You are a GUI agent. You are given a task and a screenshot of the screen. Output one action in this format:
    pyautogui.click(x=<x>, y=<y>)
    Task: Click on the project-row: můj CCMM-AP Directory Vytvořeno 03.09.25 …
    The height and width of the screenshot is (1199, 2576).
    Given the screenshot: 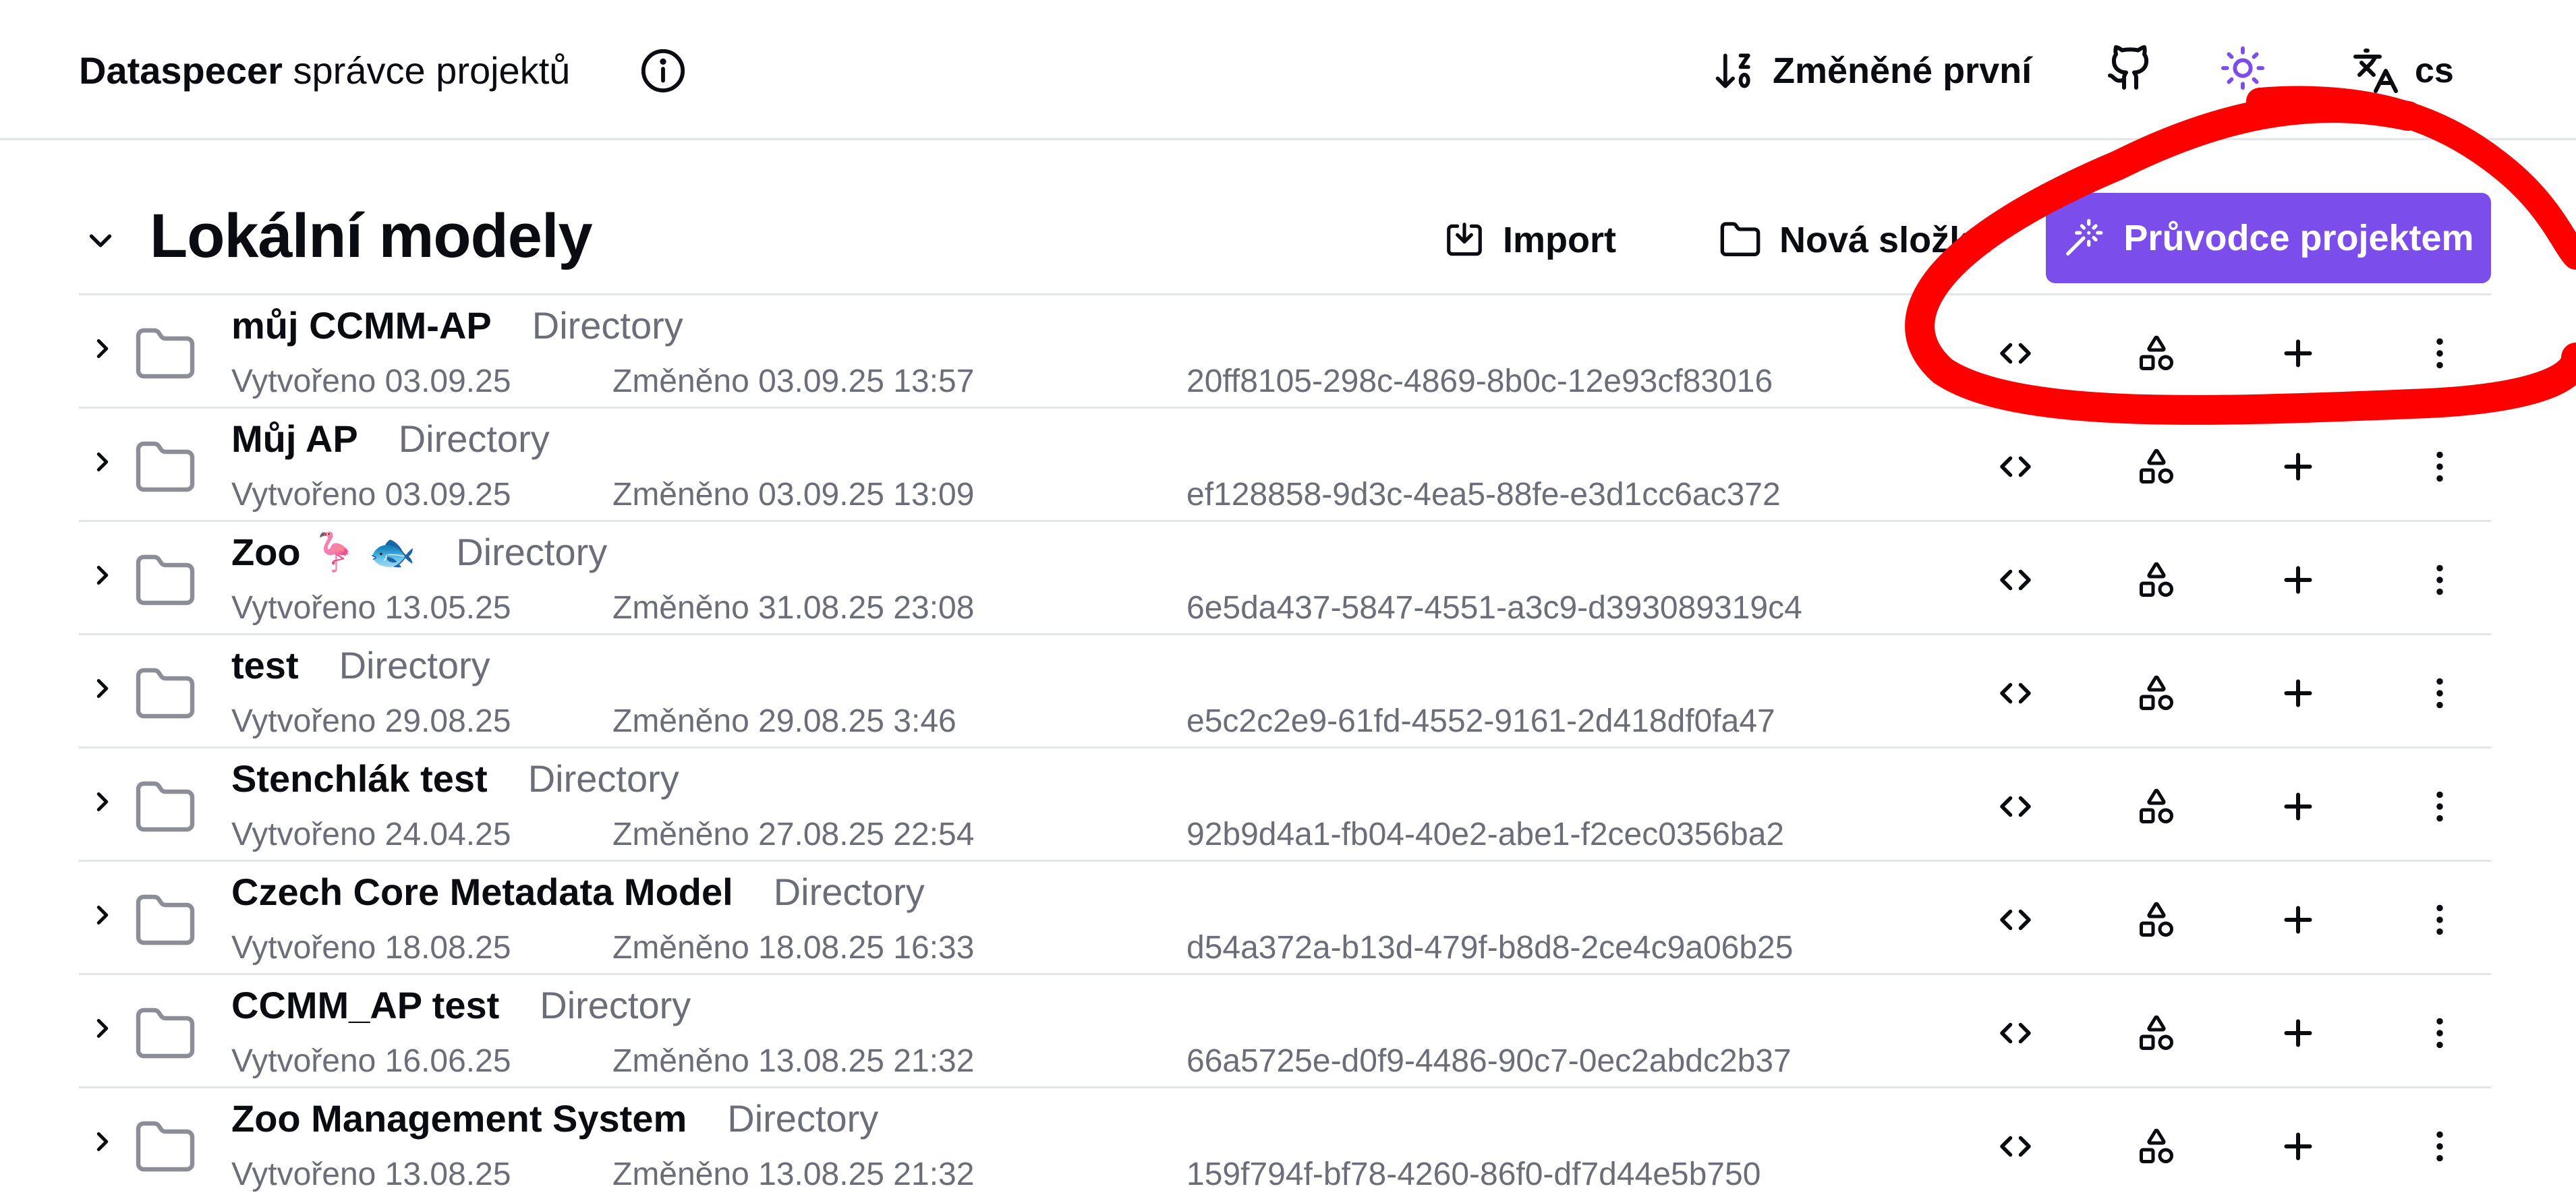 What is the action you would take?
    pyautogui.click(x=1285, y=350)
    